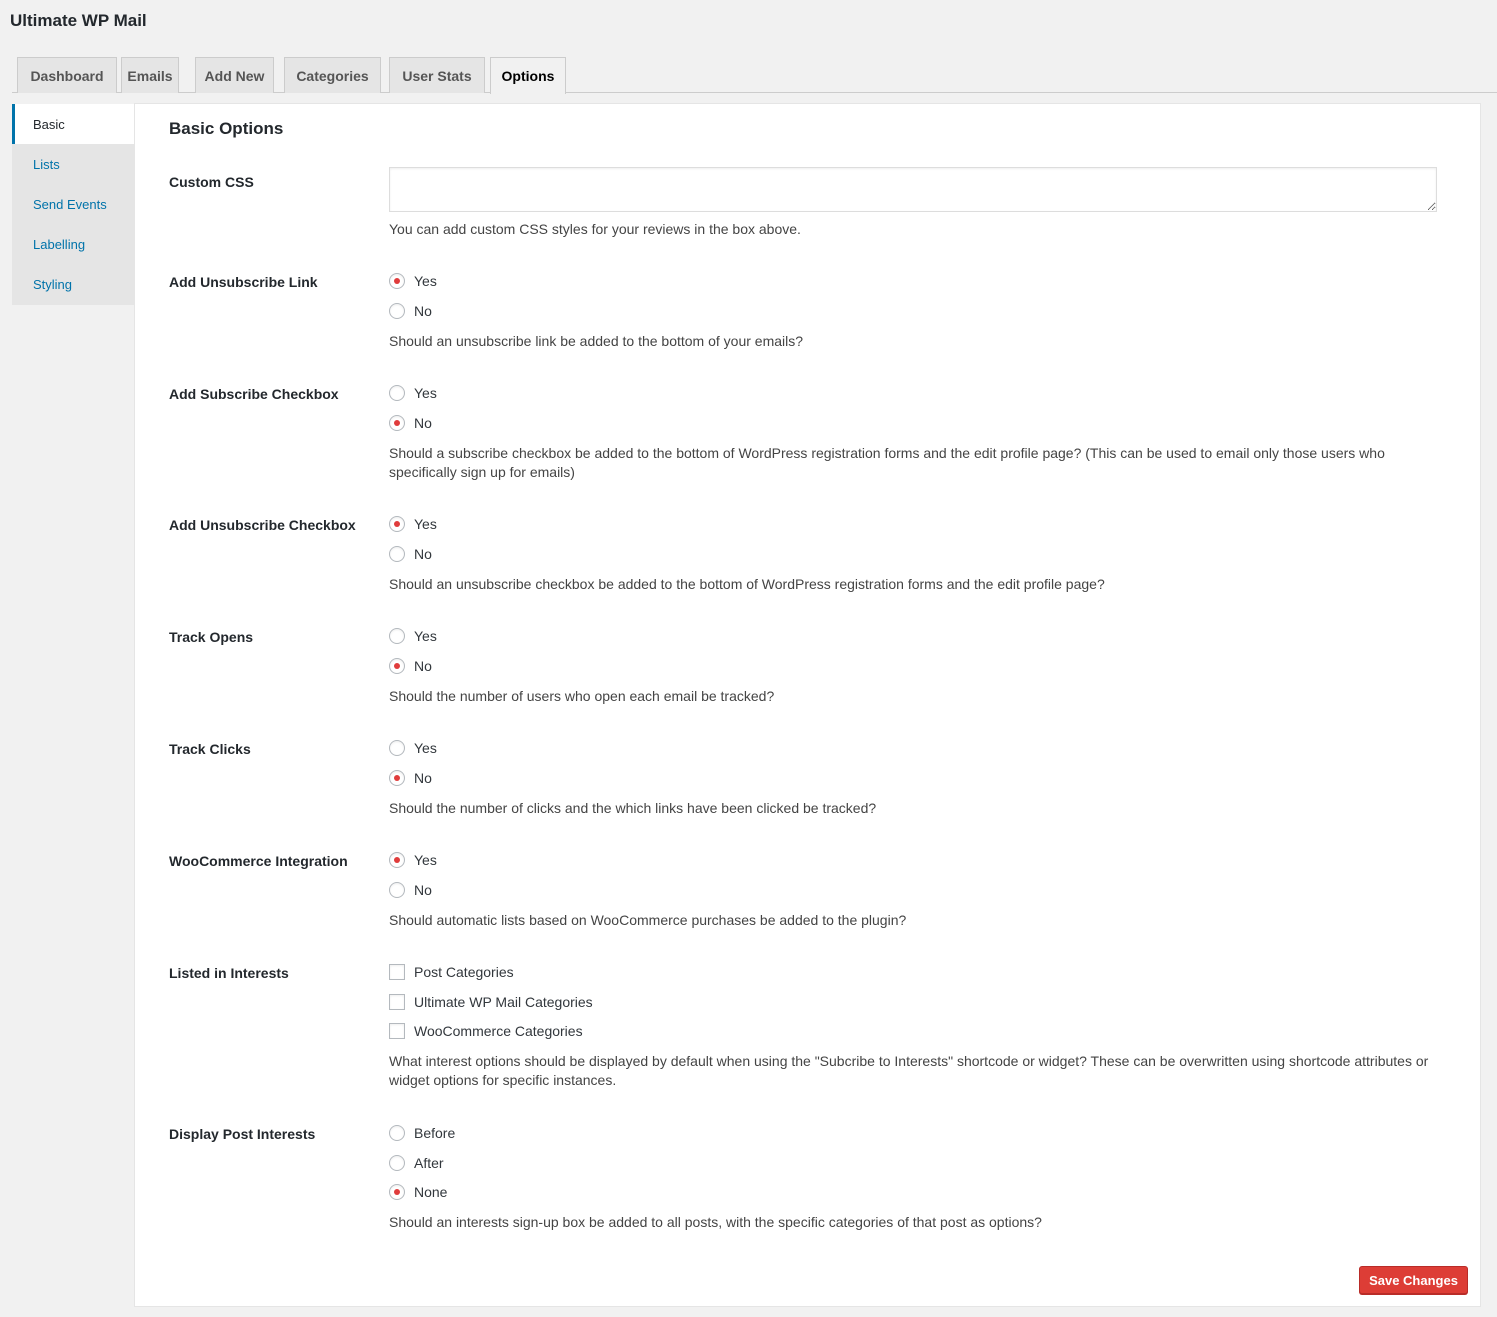 The width and height of the screenshot is (1497, 1317). I want to click on woocommerce-yes-radio: Yes, so click(413, 860).